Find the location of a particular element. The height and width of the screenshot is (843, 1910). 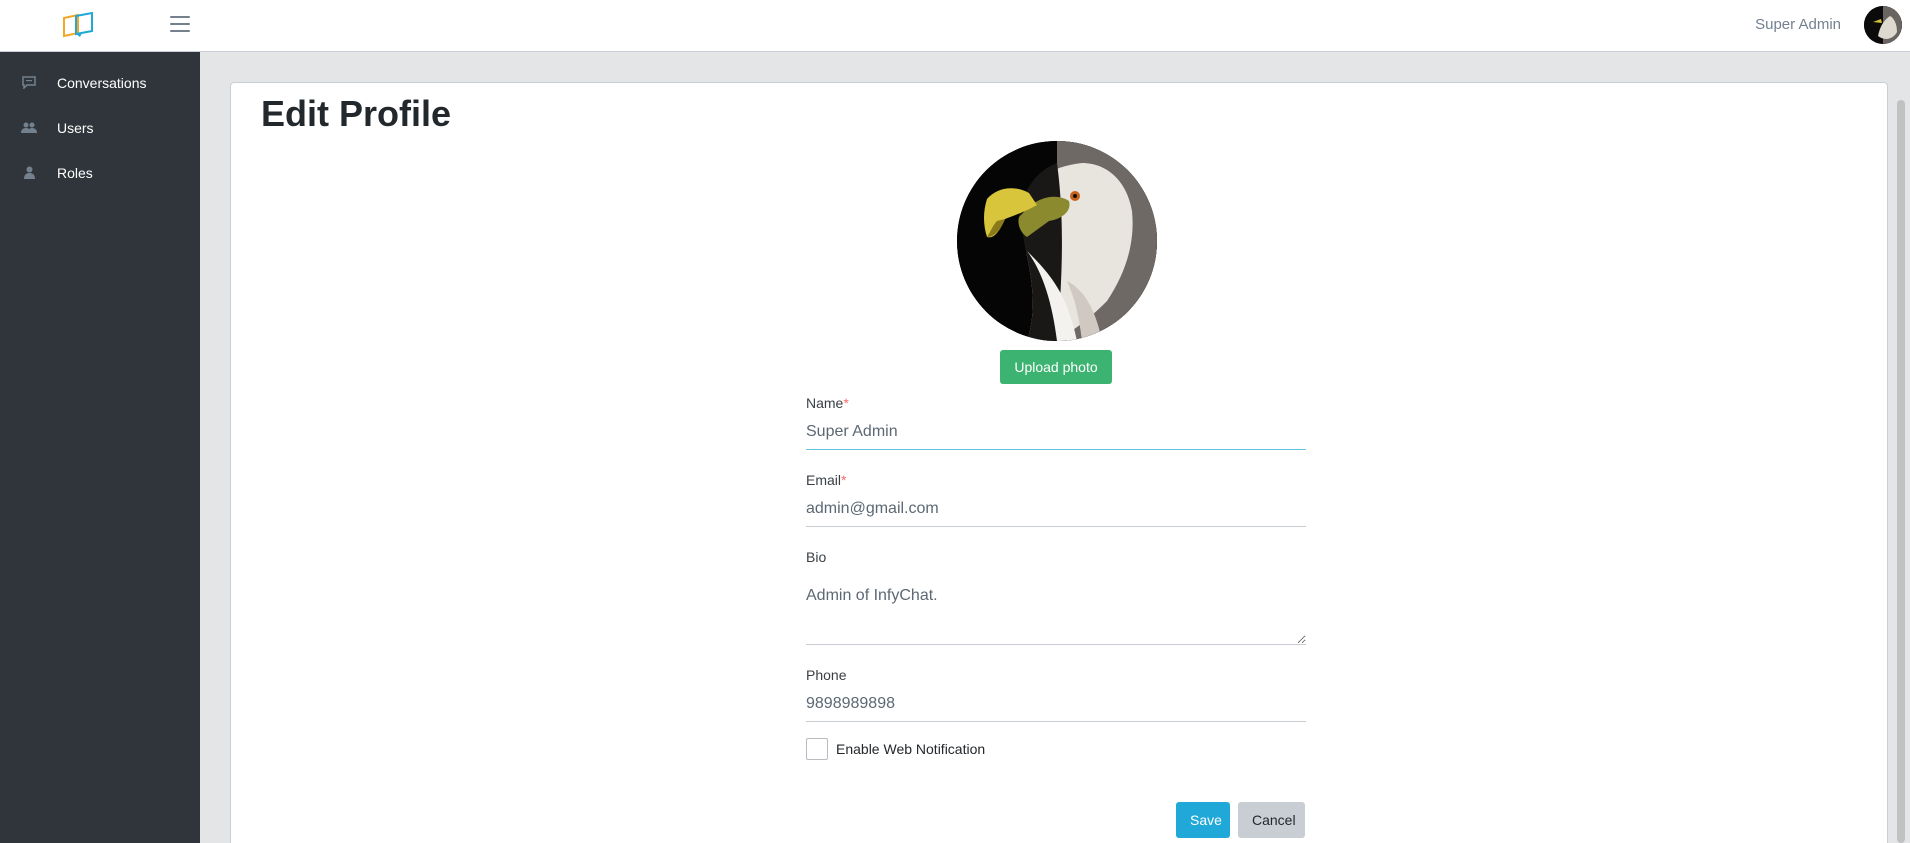

sidebar-item-conversations: Conversations is located at coordinates (100, 82).